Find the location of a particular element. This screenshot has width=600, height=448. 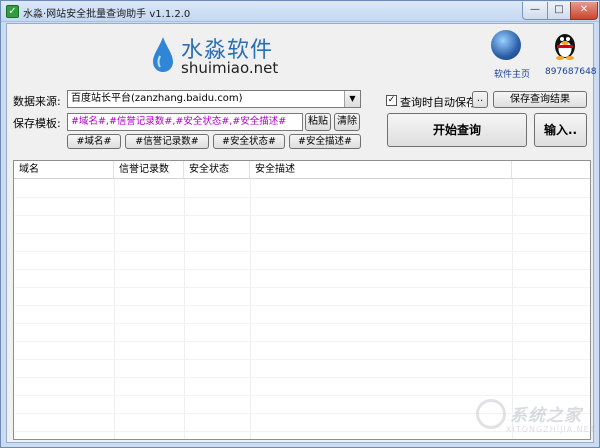

browse-button: .. is located at coordinates (480, 99).